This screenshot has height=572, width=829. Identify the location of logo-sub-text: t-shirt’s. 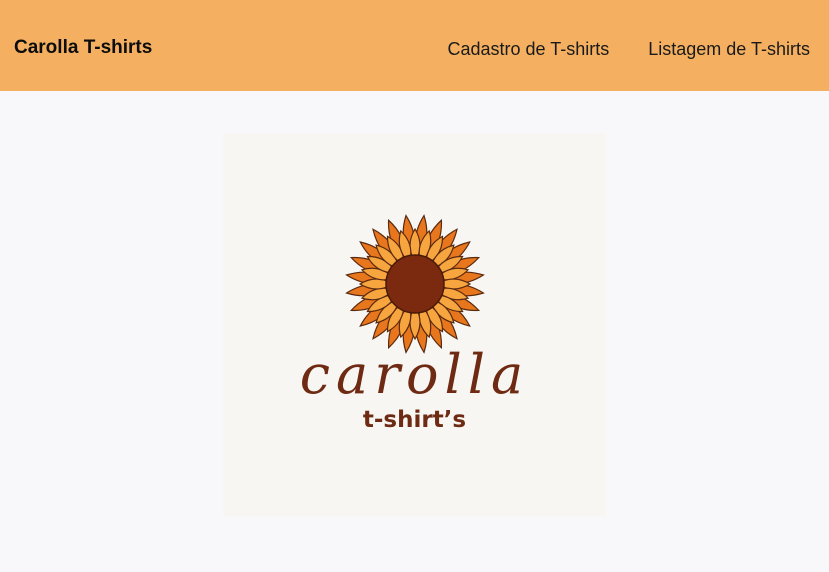
(414, 420).